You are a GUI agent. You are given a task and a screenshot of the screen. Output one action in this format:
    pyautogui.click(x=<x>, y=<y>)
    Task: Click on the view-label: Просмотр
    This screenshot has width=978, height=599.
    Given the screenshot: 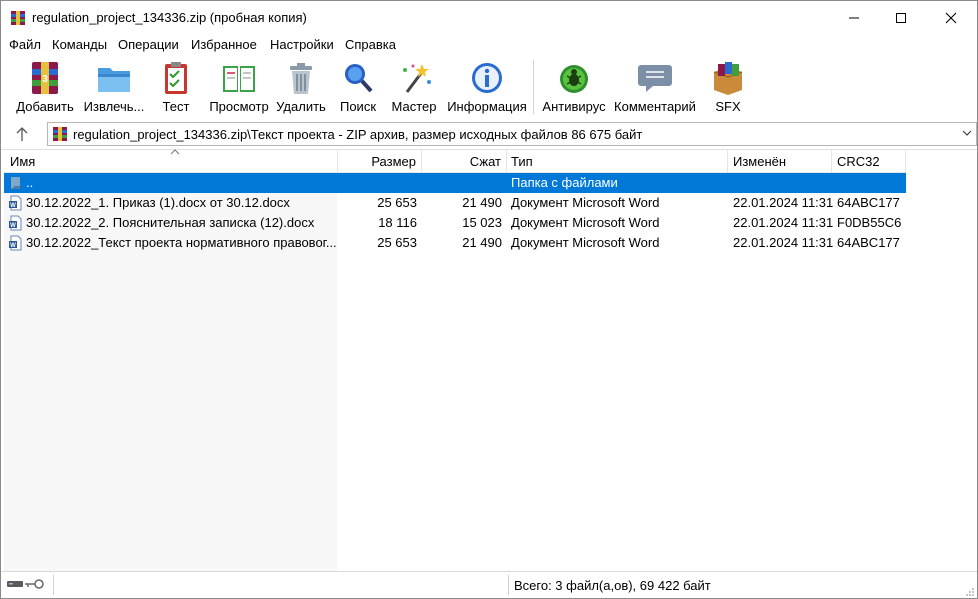 What is the action you would take?
    pyautogui.click(x=239, y=106)
    